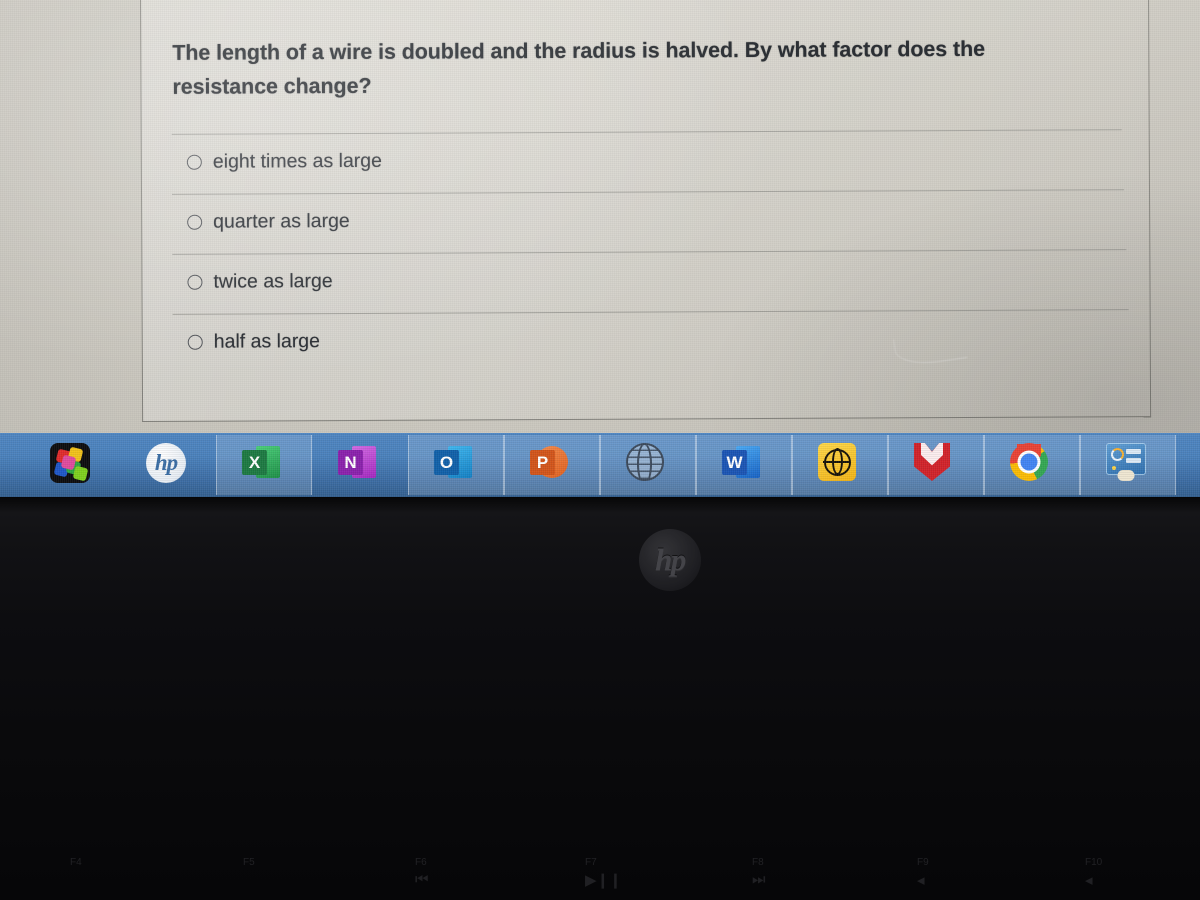 The width and height of the screenshot is (1200, 900). Describe the element at coordinates (446, 462) in the screenshot. I see `outlook-icon-letter: O` at that location.